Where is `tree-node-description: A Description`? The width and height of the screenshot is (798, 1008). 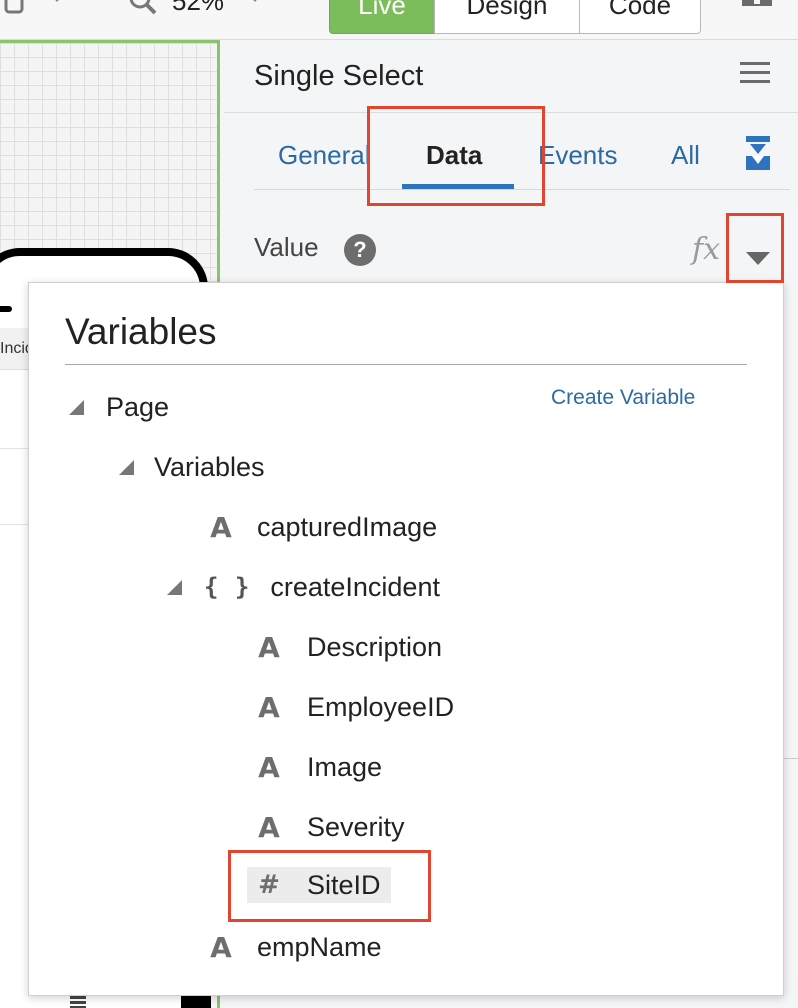 tree-node-description: A Description is located at coordinates (348, 647).